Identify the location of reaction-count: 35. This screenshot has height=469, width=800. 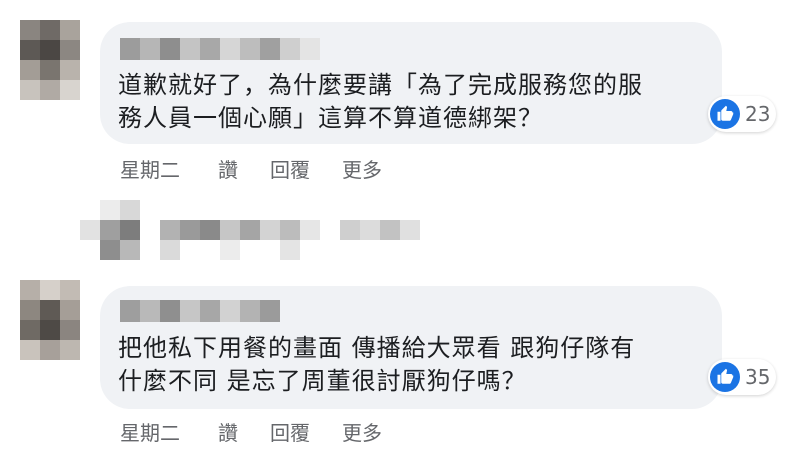
(758, 377).